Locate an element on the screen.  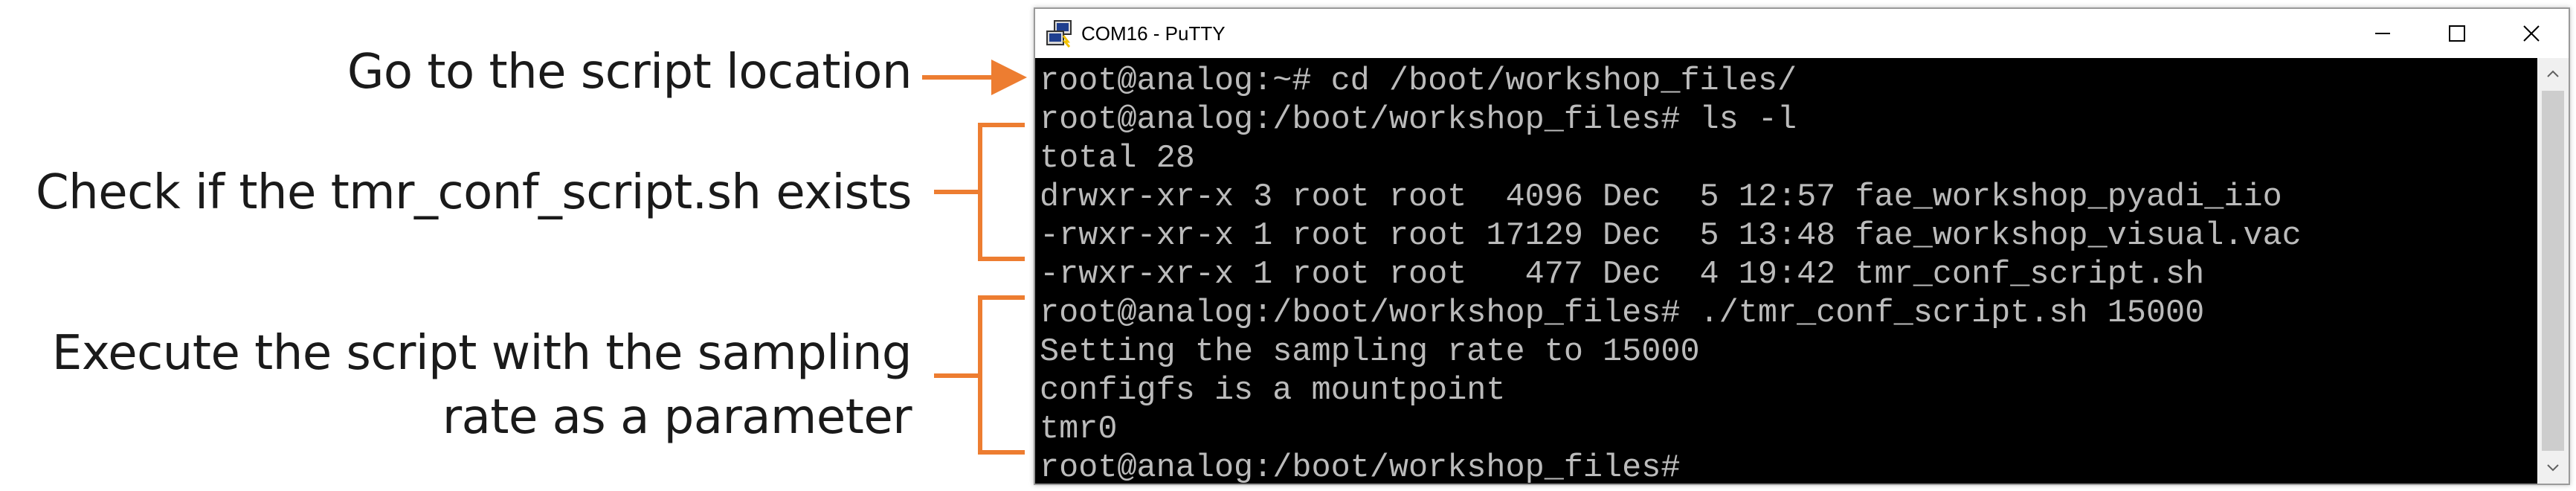
minimize-button is located at coordinates (2382, 33).